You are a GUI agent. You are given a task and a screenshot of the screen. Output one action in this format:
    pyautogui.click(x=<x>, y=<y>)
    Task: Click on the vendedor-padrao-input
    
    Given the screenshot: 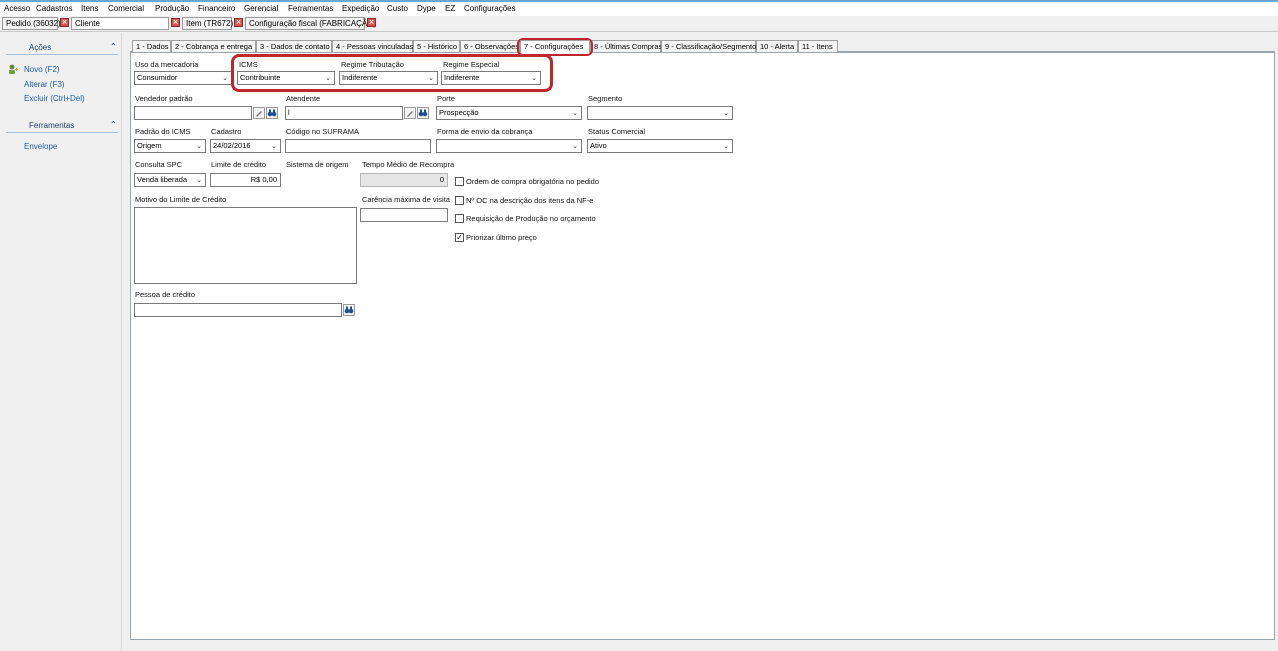 What is the action you would take?
    pyautogui.click(x=193, y=113)
    